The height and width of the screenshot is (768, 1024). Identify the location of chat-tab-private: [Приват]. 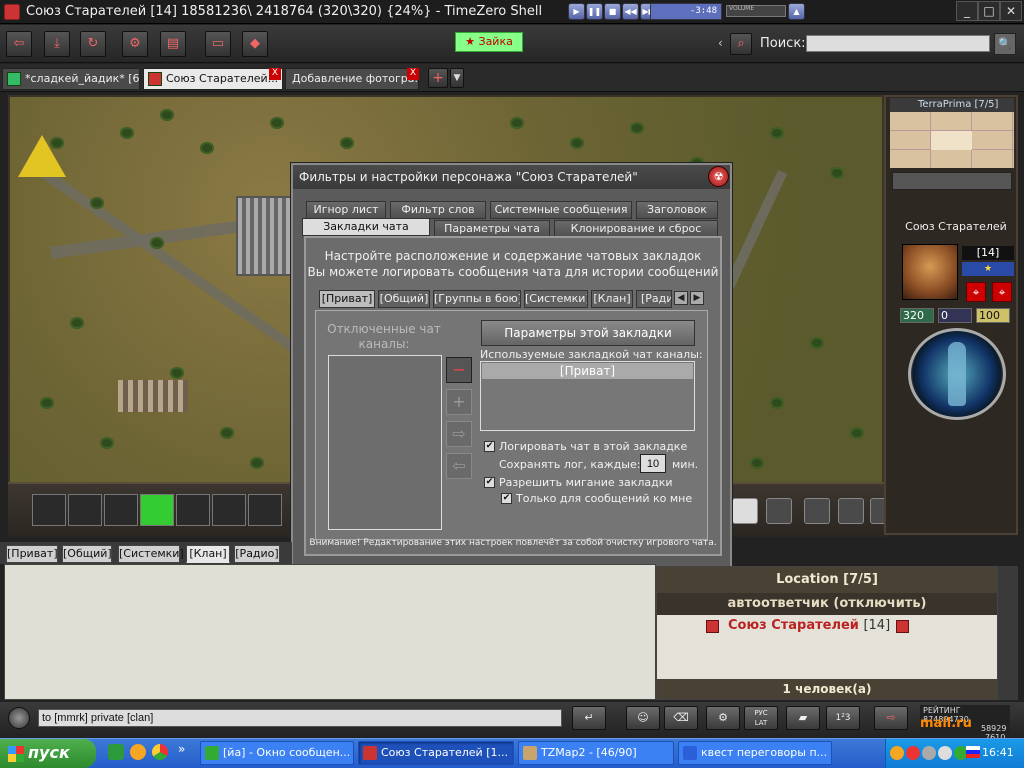
(32, 554).